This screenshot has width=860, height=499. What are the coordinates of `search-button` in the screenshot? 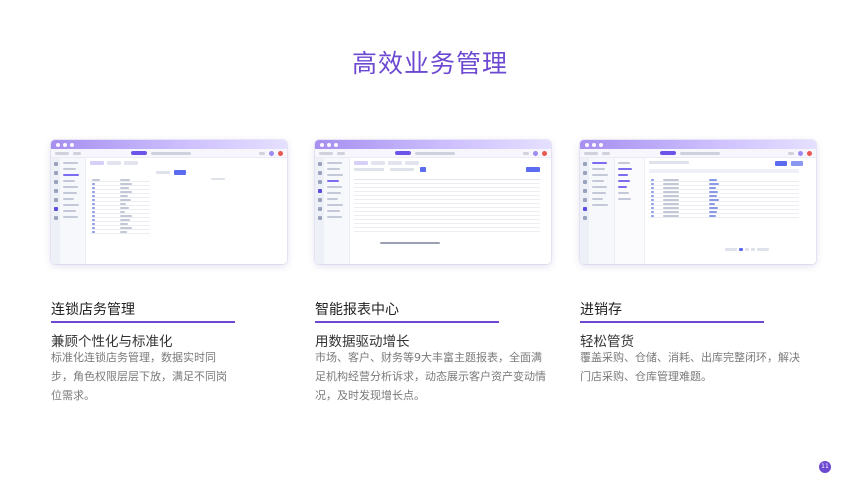 It's located at (423, 169).